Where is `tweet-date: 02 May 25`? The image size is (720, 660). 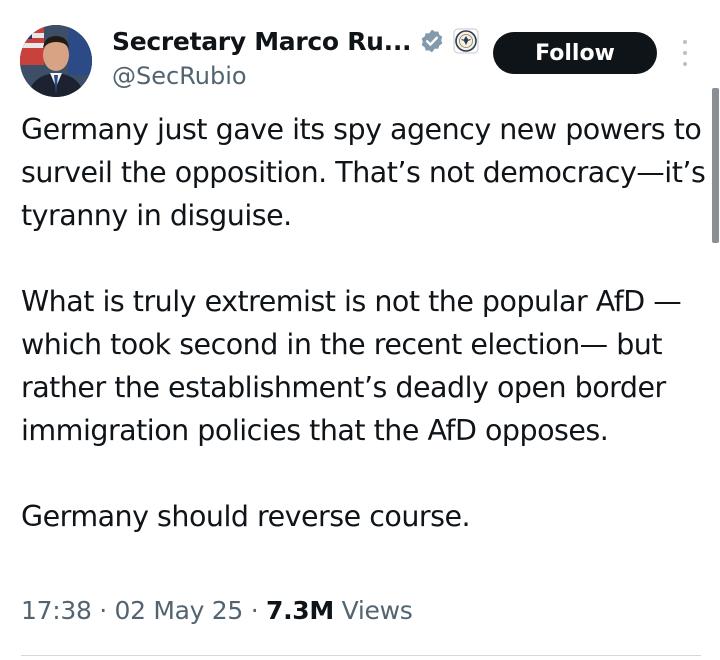 tweet-date: 02 May 25 is located at coordinates (179, 610).